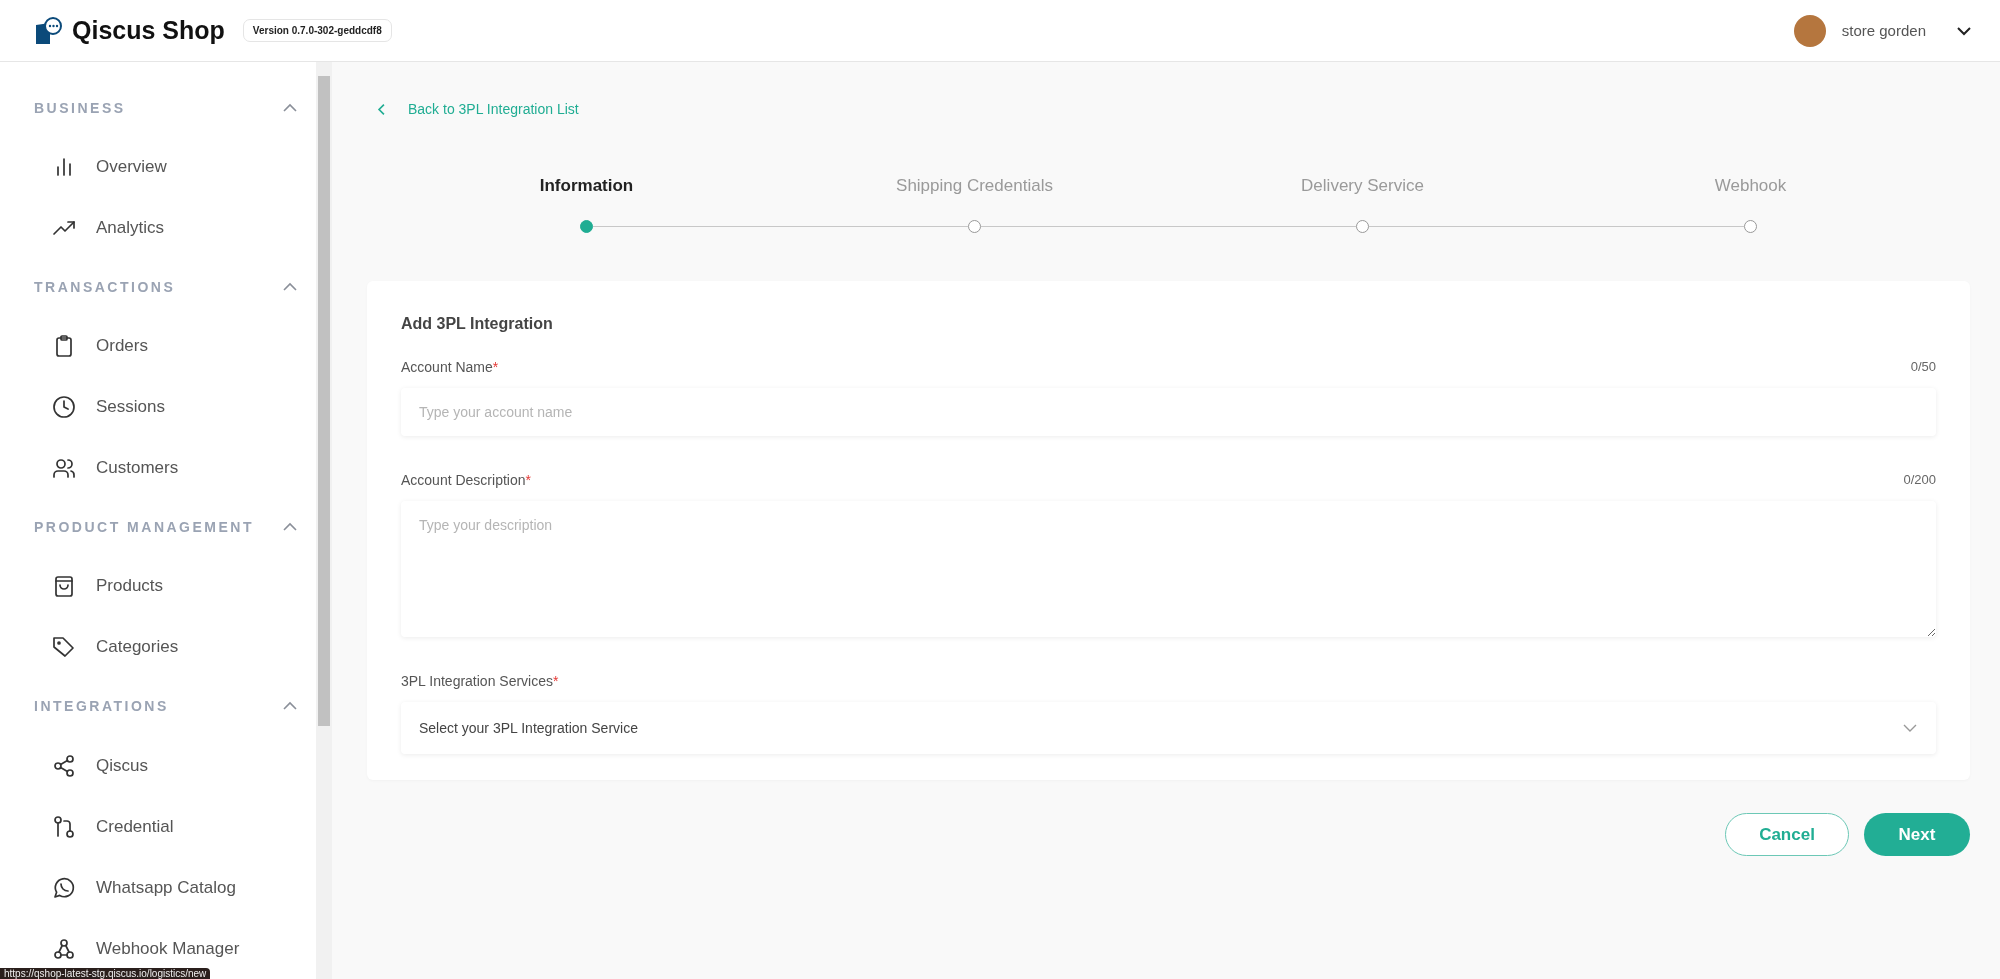 The height and width of the screenshot is (979, 2000). What do you see at coordinates (158, 166) in the screenshot?
I see `sidebar-item: Overview` at bounding box center [158, 166].